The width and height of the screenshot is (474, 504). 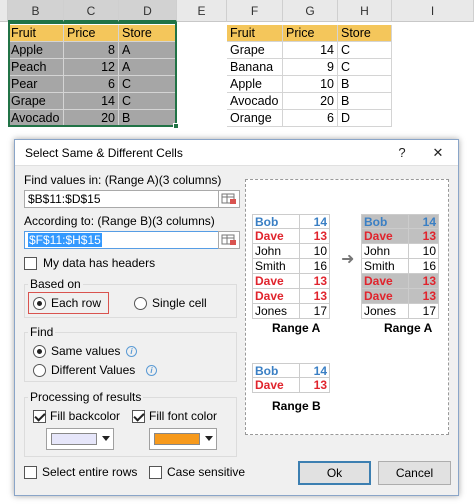 I want to click on table-cell: 9, so click(x=310, y=67).